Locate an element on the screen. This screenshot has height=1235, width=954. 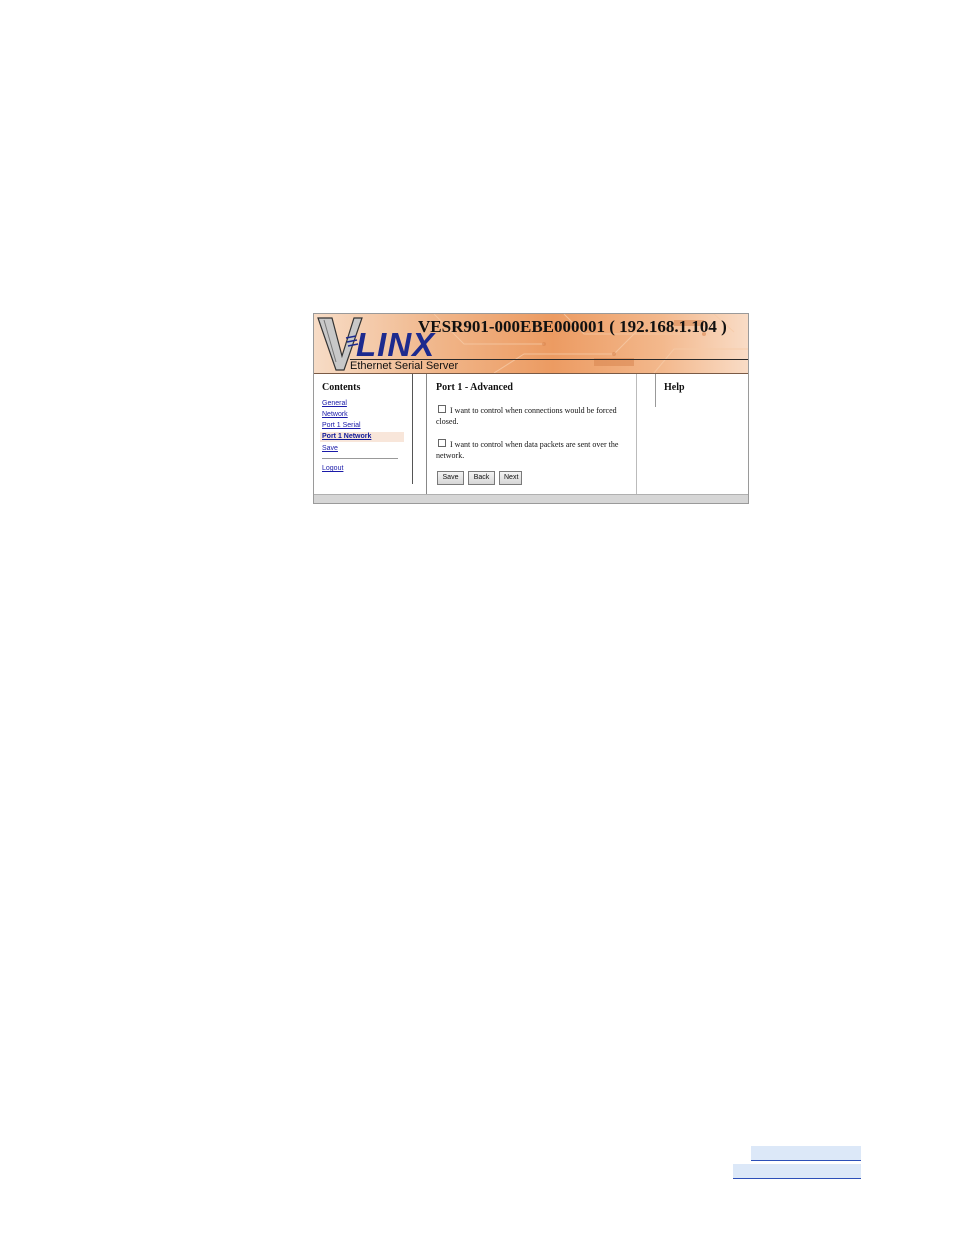
sidebar-item-port1-network: Port 1 Network is located at coordinates (346, 436).